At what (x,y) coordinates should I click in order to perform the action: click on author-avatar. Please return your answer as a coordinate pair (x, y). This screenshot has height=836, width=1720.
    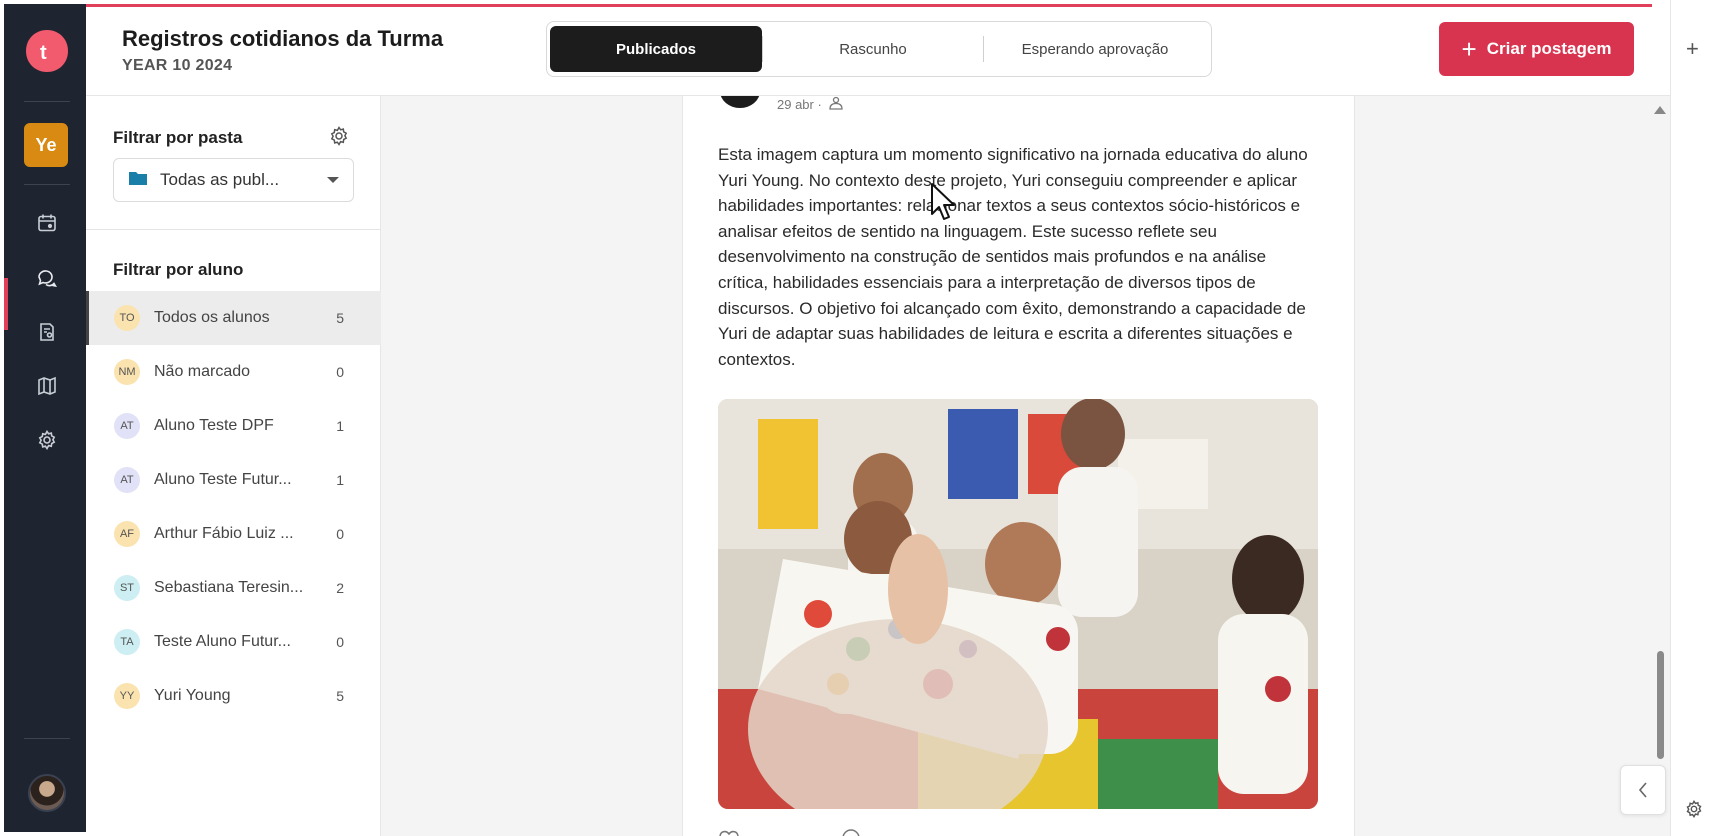
    Looking at the image, I should click on (740, 102).